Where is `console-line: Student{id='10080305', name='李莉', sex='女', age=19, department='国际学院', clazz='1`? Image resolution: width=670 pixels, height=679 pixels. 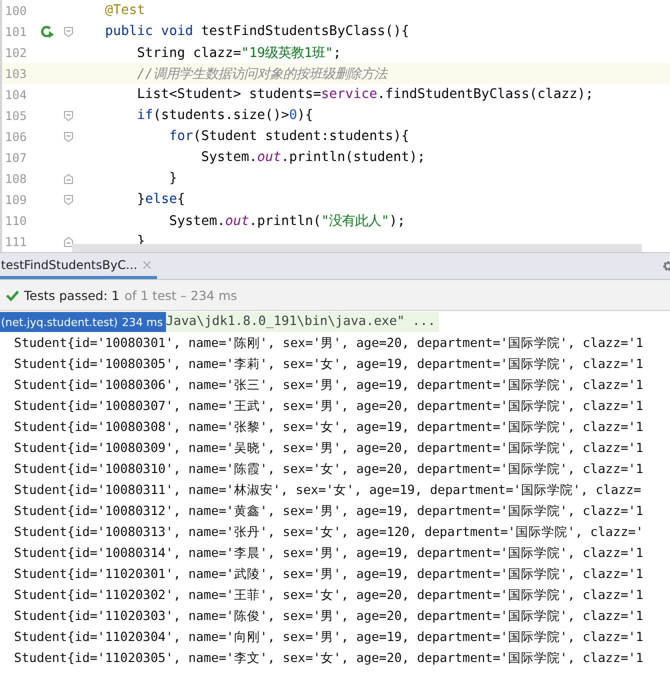 console-line: Student{id='10080305', name='李莉', sex='女', age=19, department='国际学院', clazz='1 is located at coordinates (328, 364).